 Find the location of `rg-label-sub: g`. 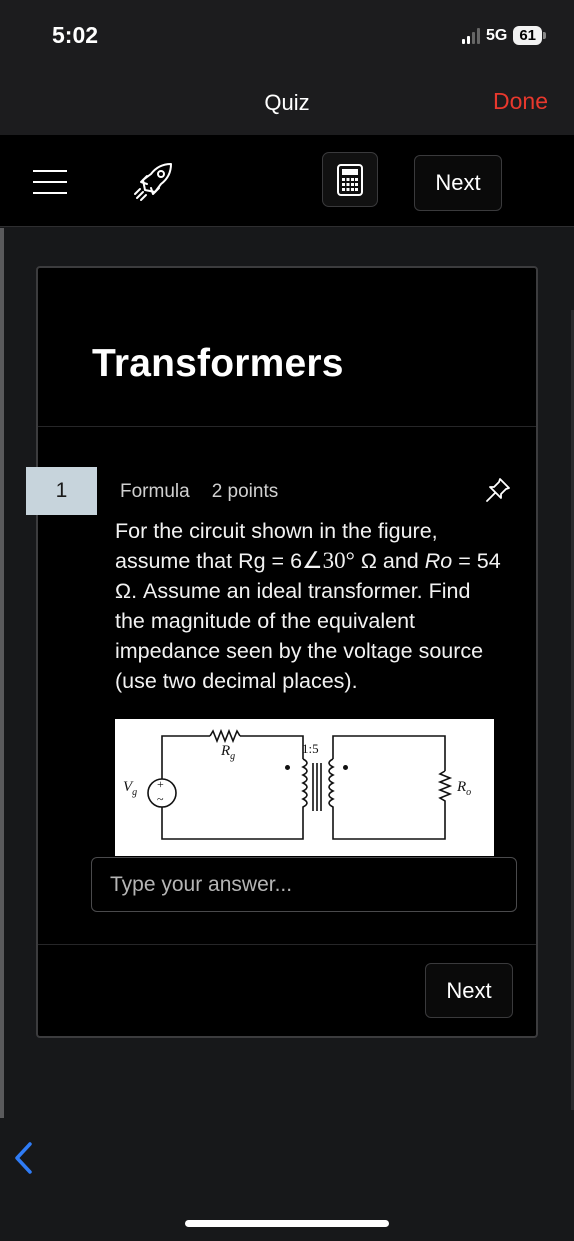

rg-label-sub: g is located at coordinates (233, 756).